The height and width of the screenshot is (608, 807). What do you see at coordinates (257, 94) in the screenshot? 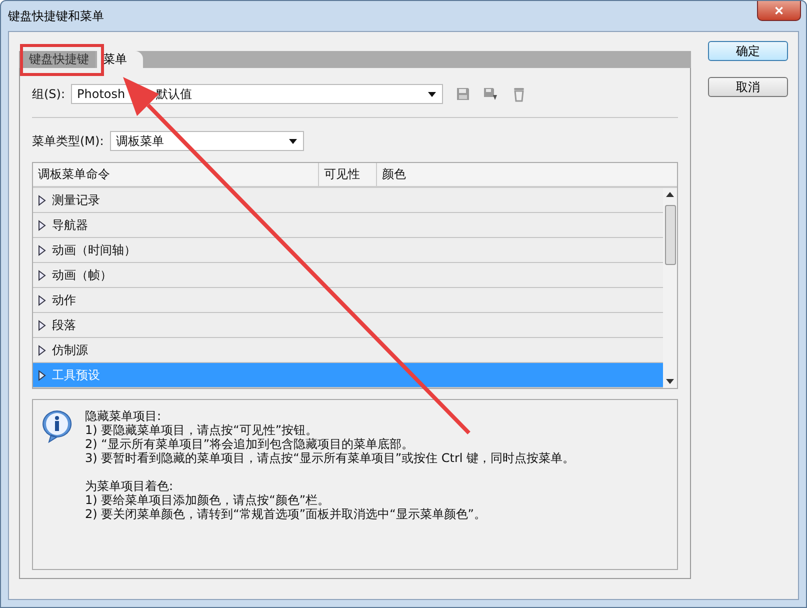
I see `group-dropdown: Photosh 默认值` at bounding box center [257, 94].